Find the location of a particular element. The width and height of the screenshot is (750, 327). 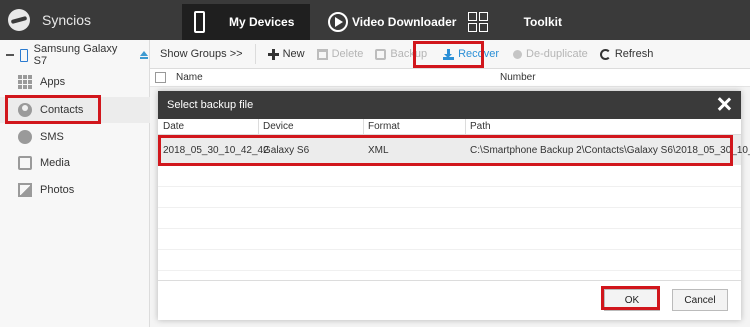

trash-icon is located at coordinates (322, 54).